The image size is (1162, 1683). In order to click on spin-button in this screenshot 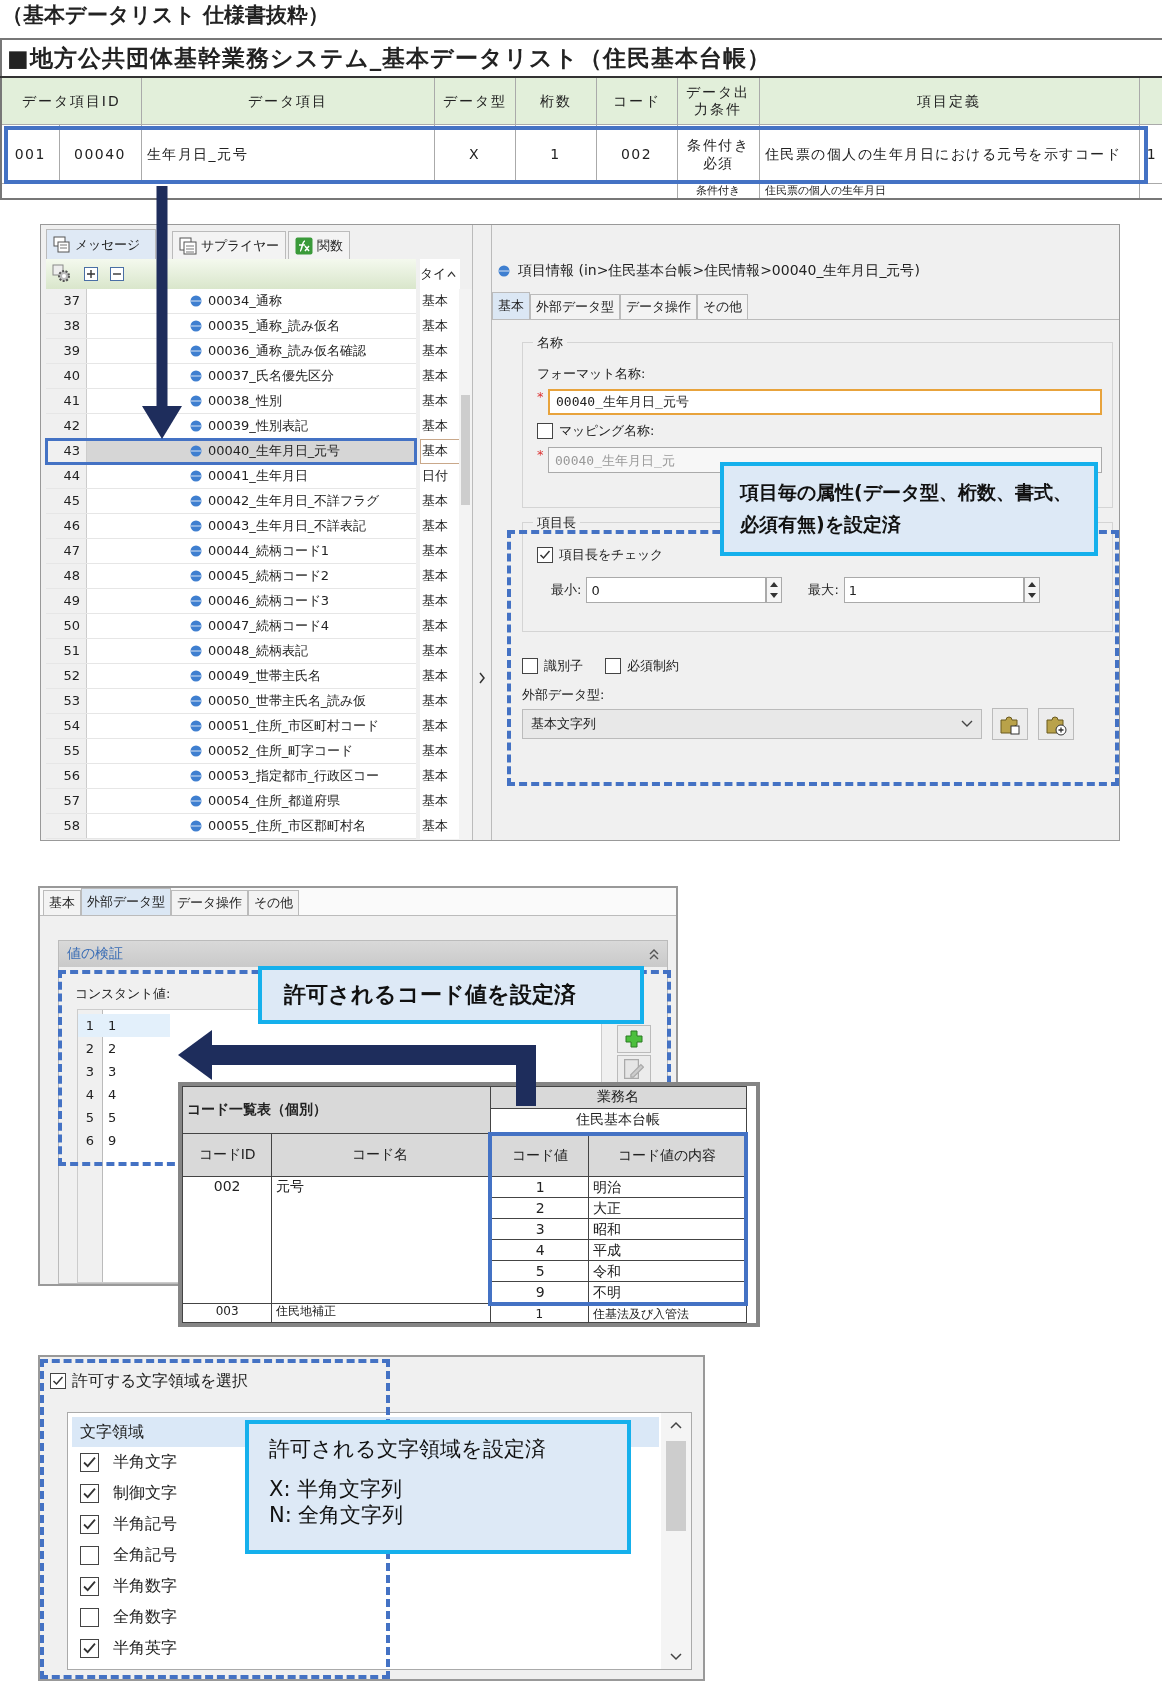, I will do `click(774, 590)`.